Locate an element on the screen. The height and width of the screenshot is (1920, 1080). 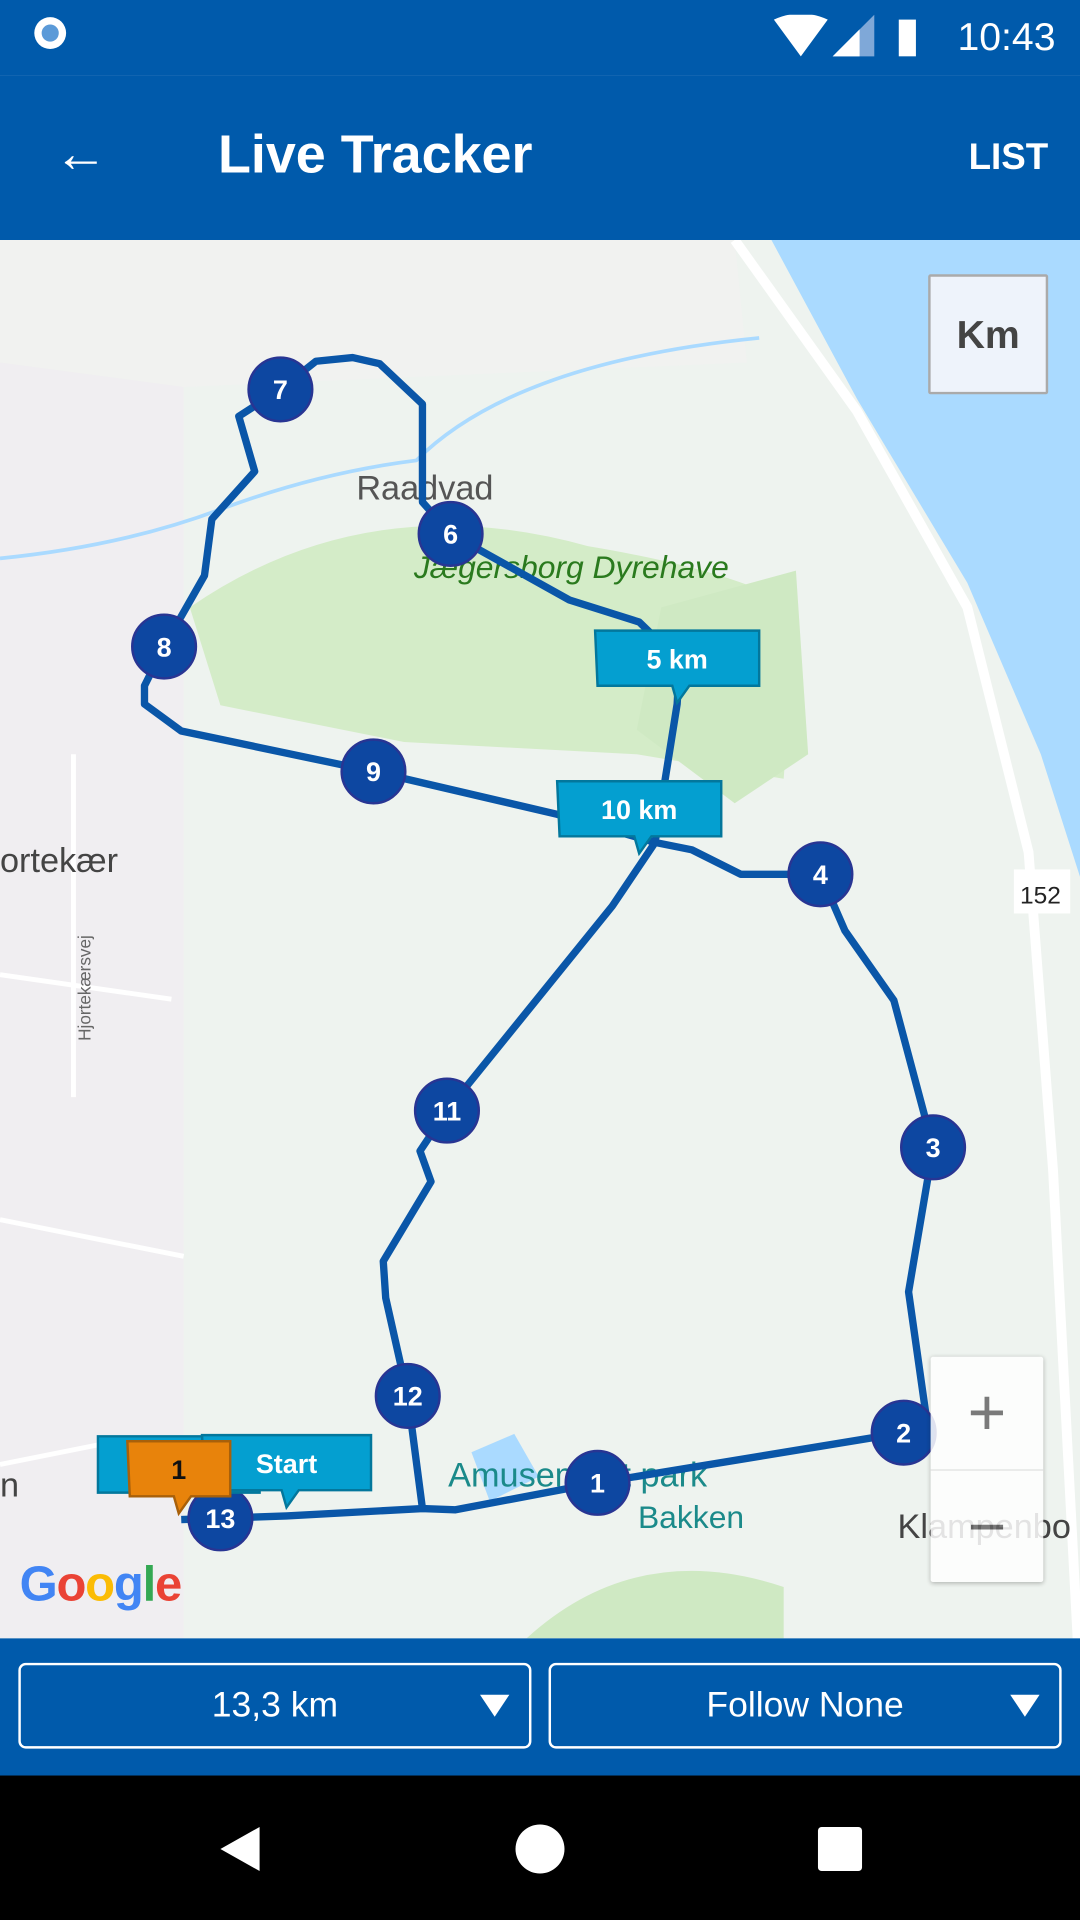
svg-text: 3 is located at coordinates (933, 1148).